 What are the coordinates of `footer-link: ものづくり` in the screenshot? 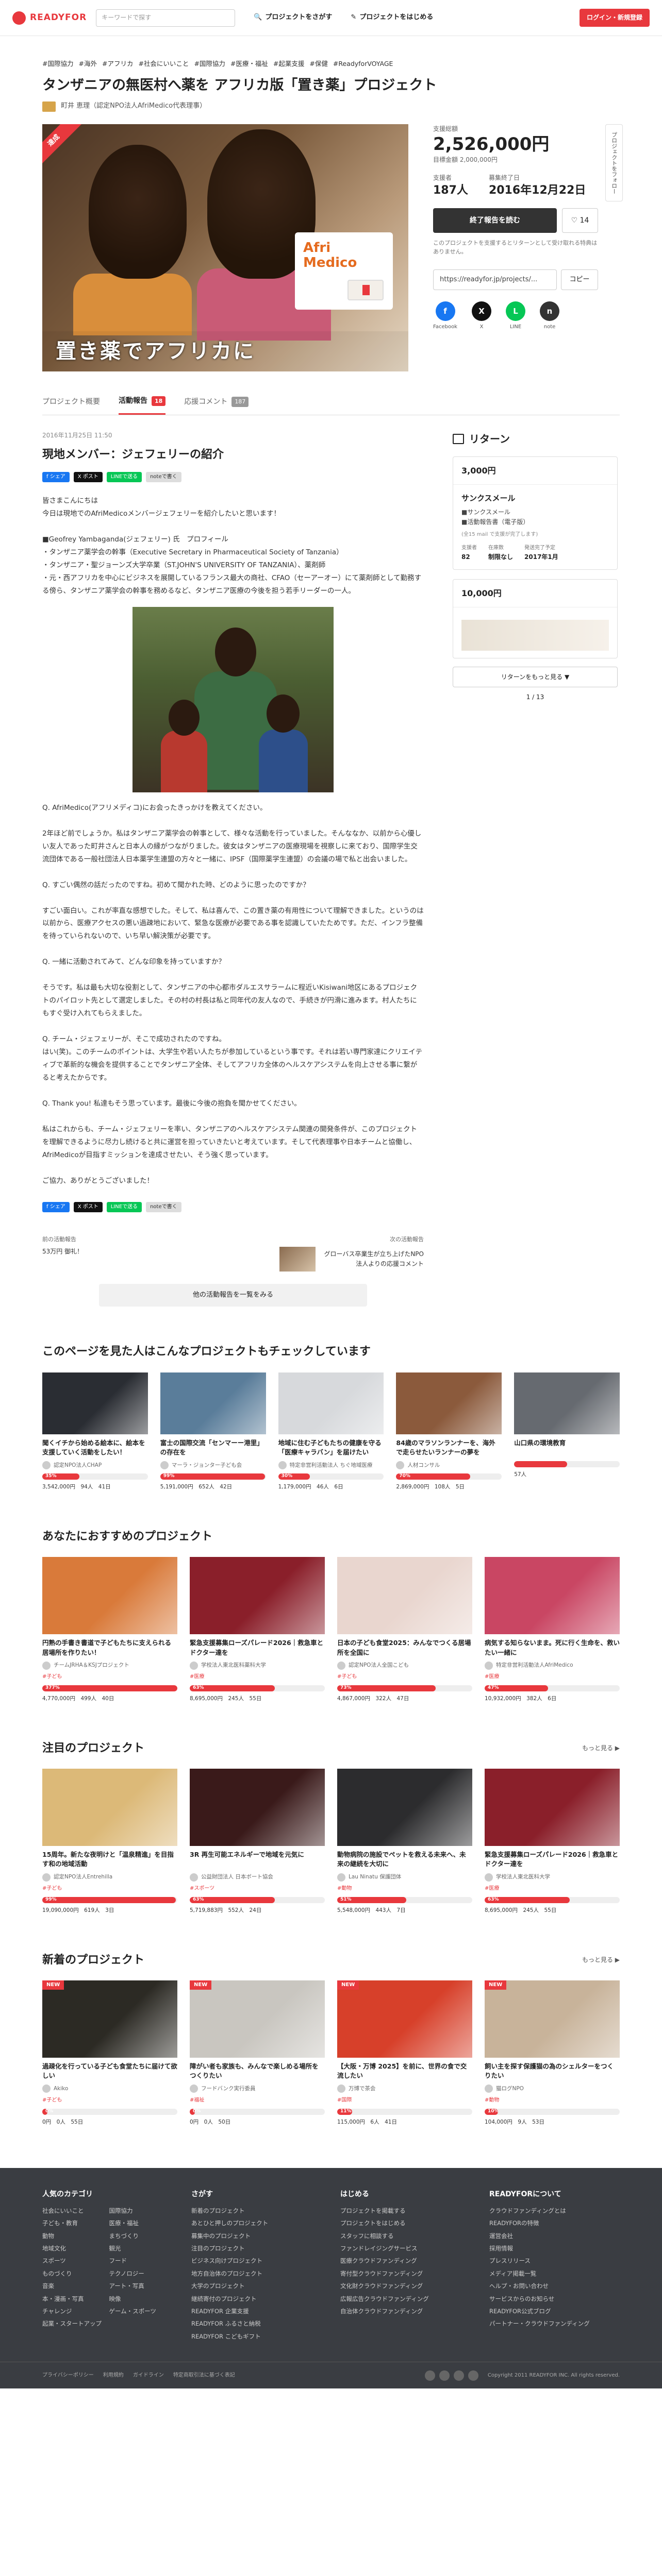 It's located at (74, 2273).